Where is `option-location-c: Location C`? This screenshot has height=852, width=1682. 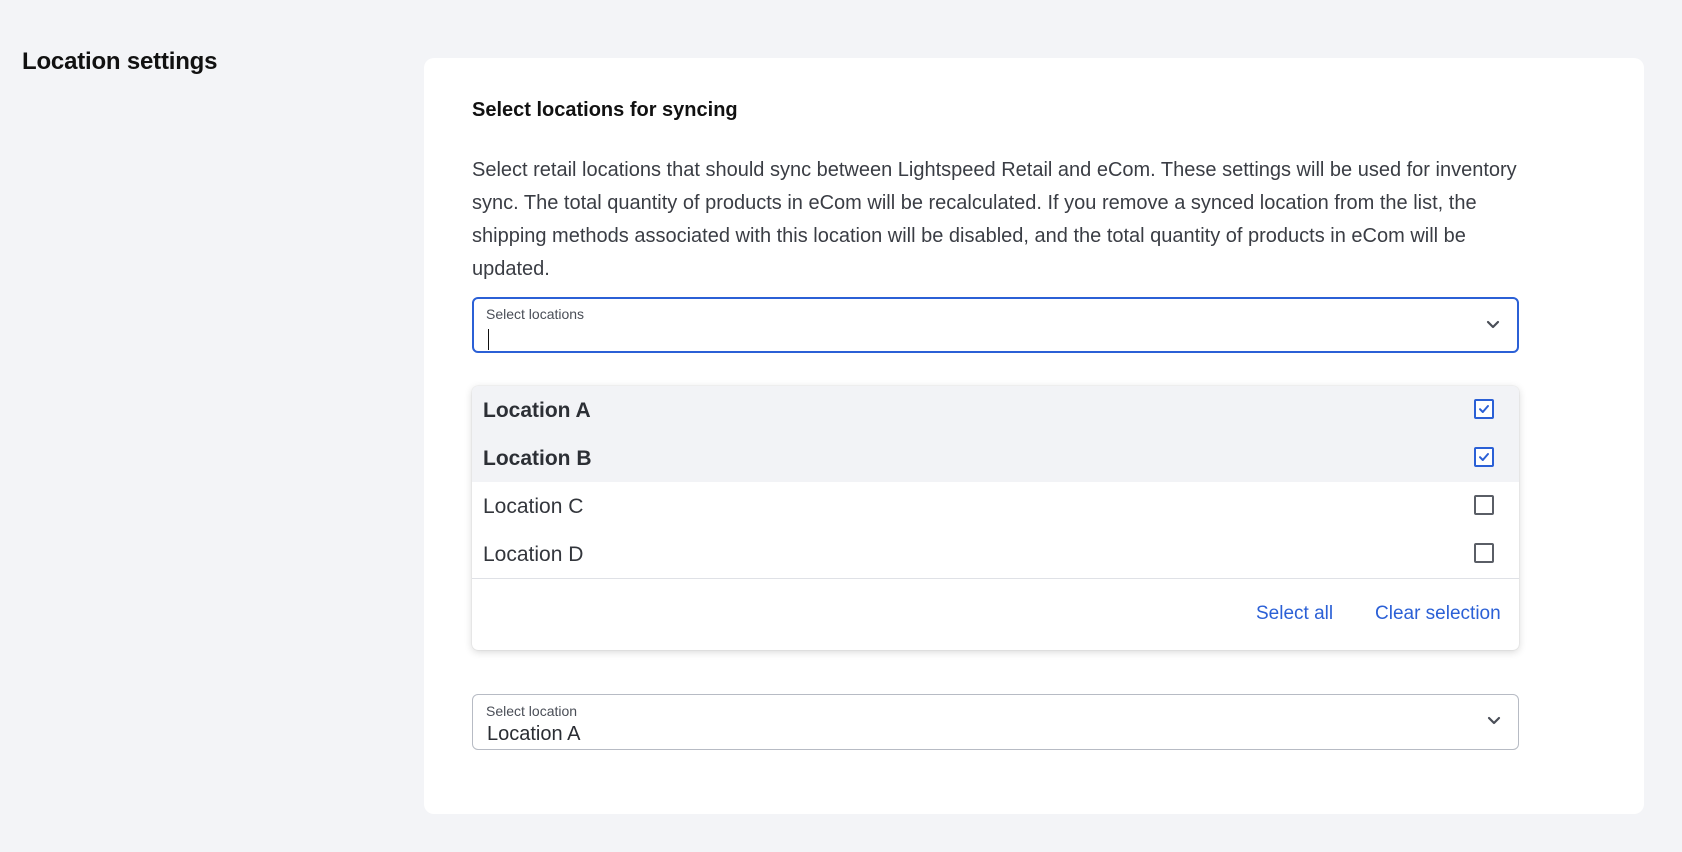 option-location-c: Location C is located at coordinates (995, 506).